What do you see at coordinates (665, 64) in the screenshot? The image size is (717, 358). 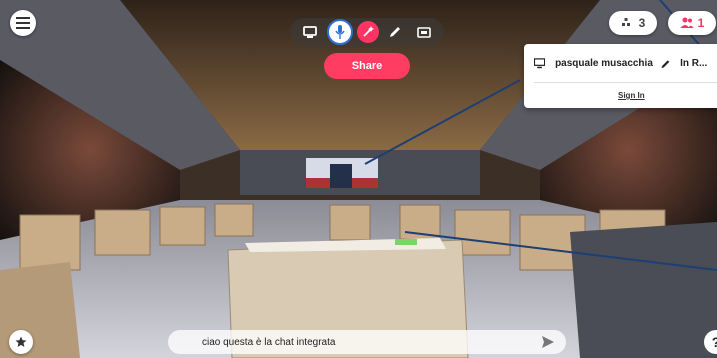 I see `pencil-icon` at bounding box center [665, 64].